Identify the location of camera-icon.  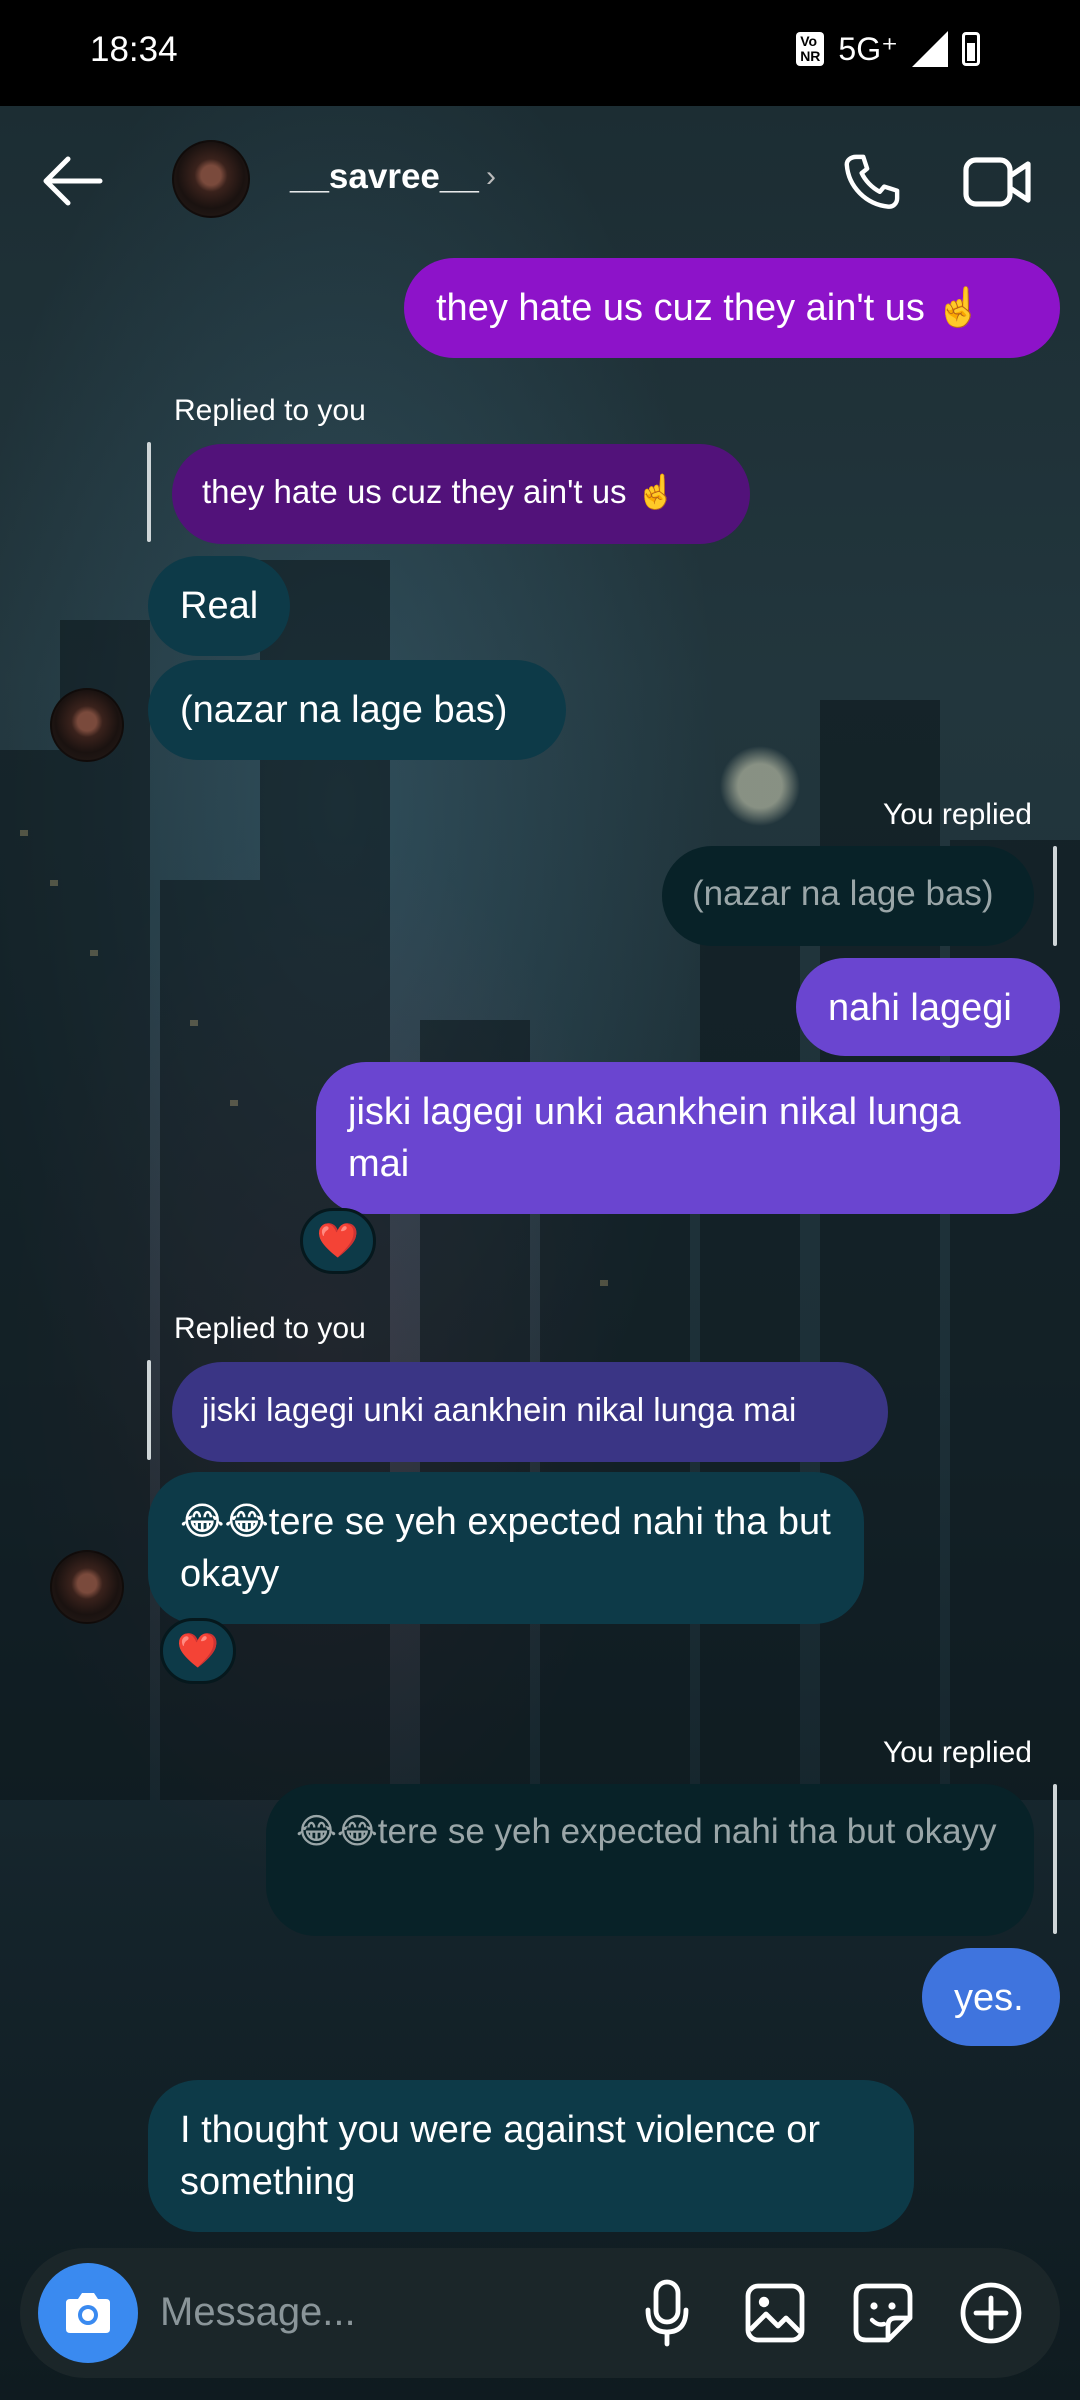
(88, 2313).